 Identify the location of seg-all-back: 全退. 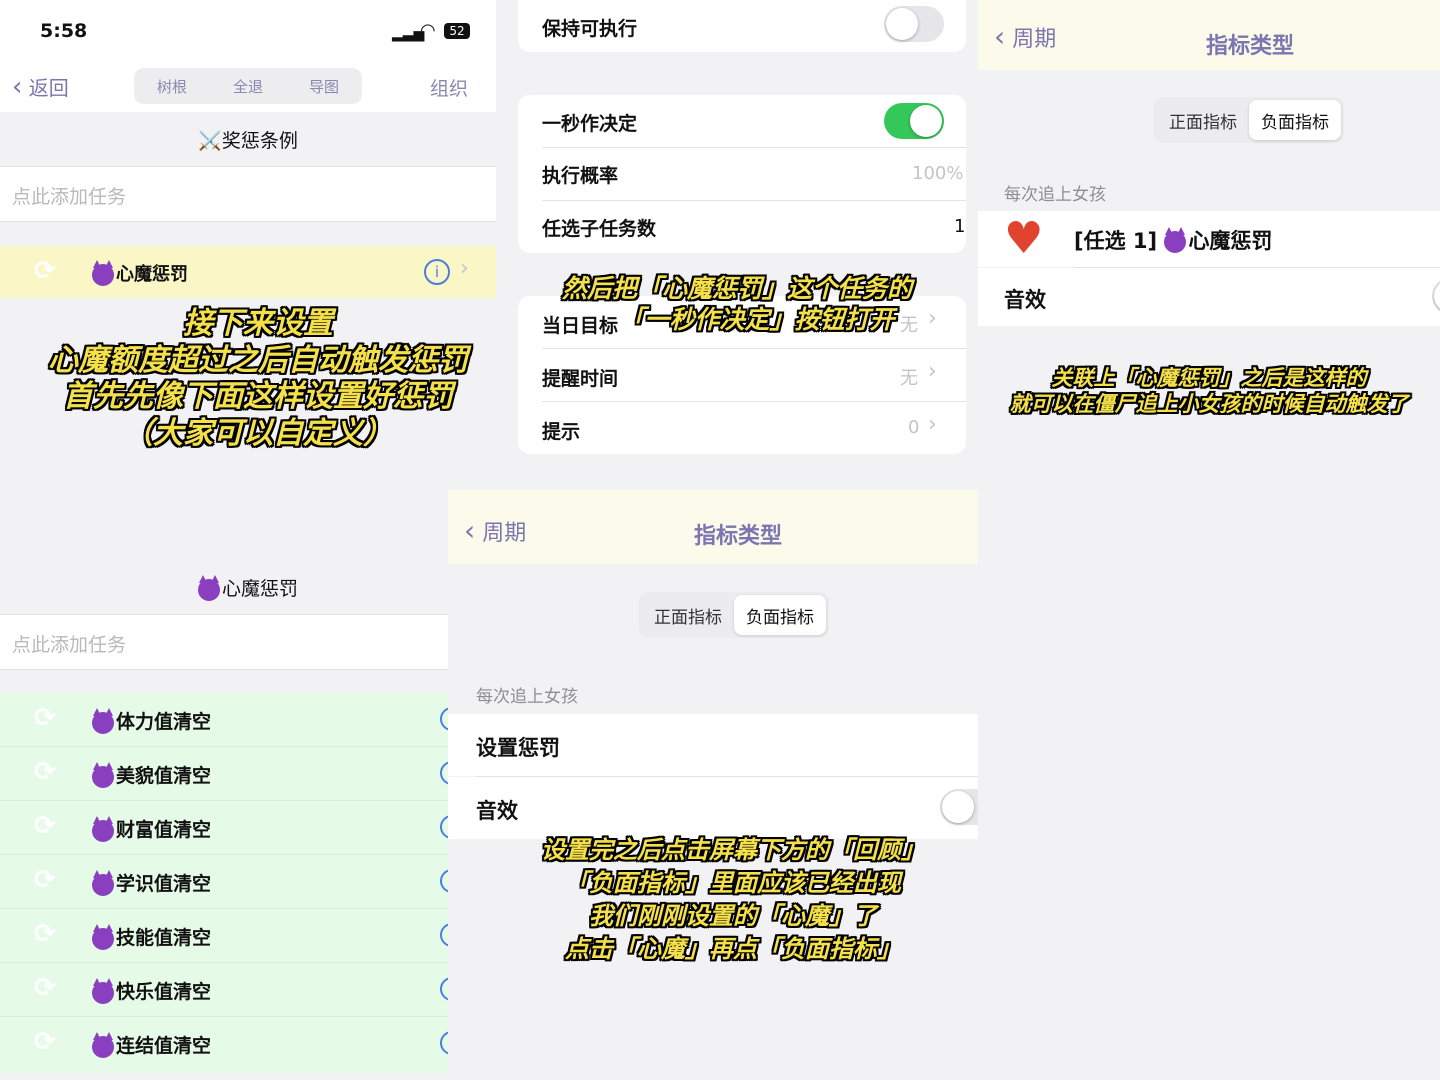
(248, 86).